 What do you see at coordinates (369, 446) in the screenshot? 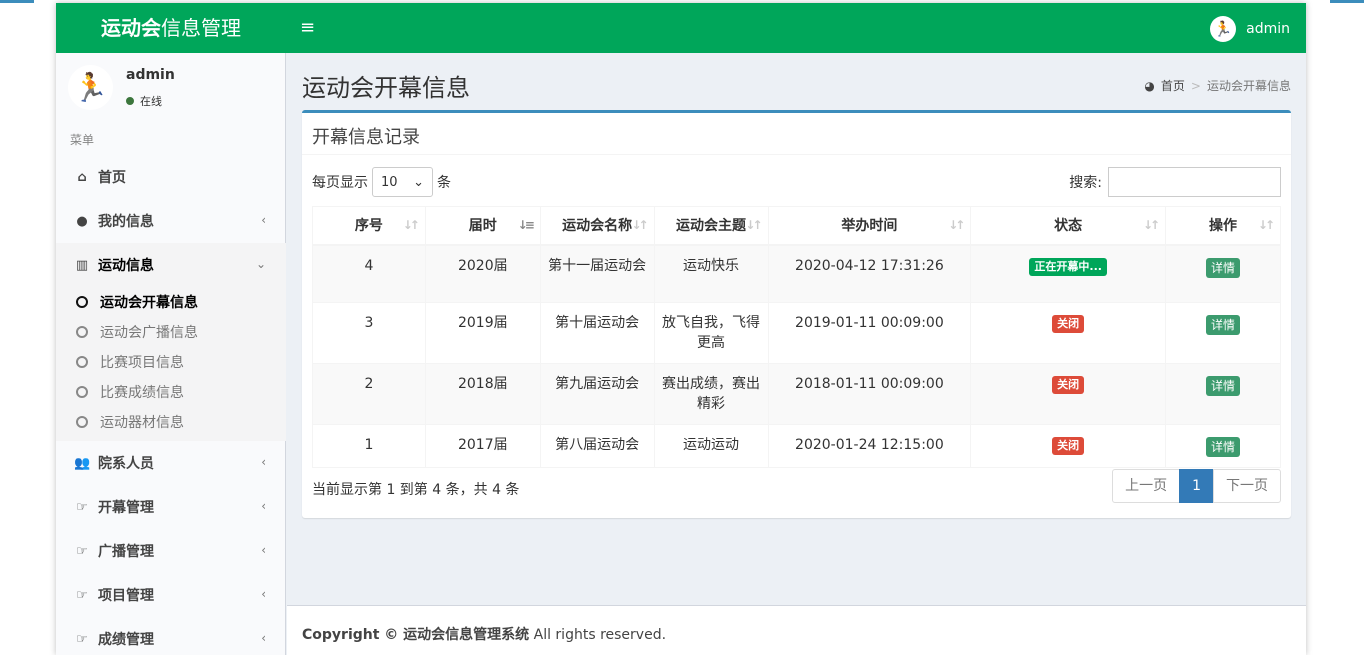
I see `cell-no: 1` at bounding box center [369, 446].